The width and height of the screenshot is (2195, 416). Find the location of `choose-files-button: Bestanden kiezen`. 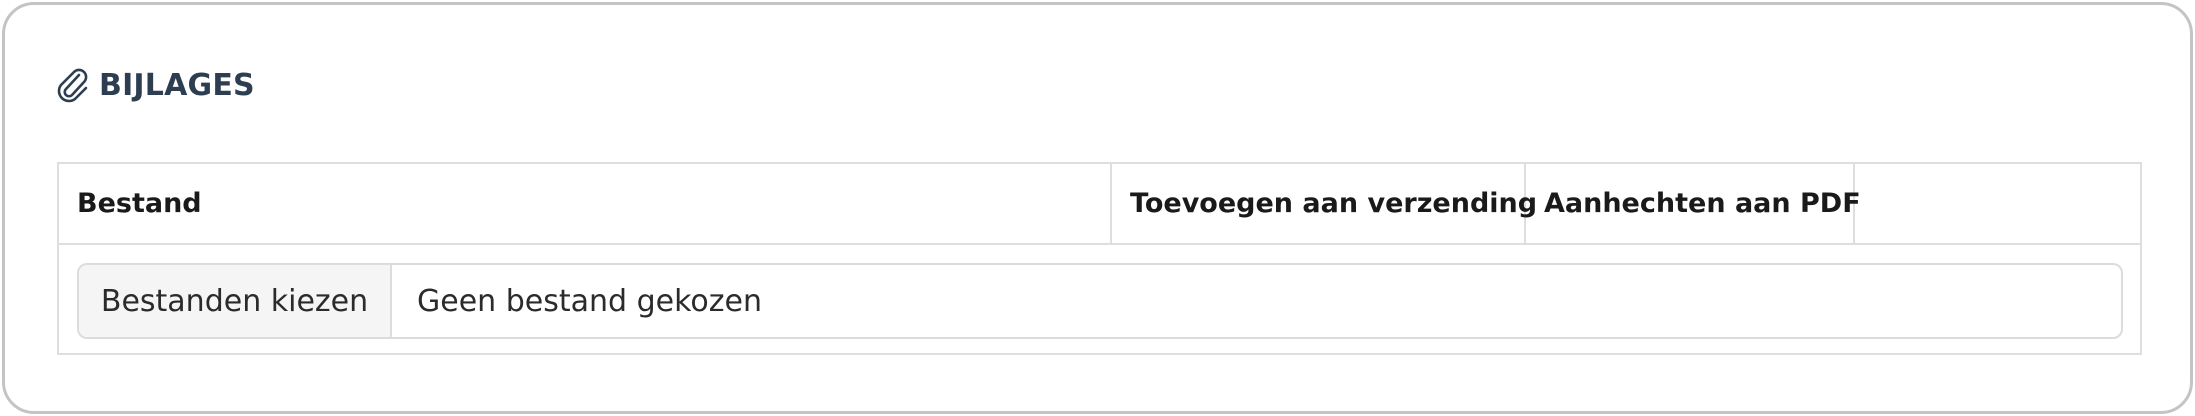

choose-files-button: Bestanden kiezen is located at coordinates (235, 301).